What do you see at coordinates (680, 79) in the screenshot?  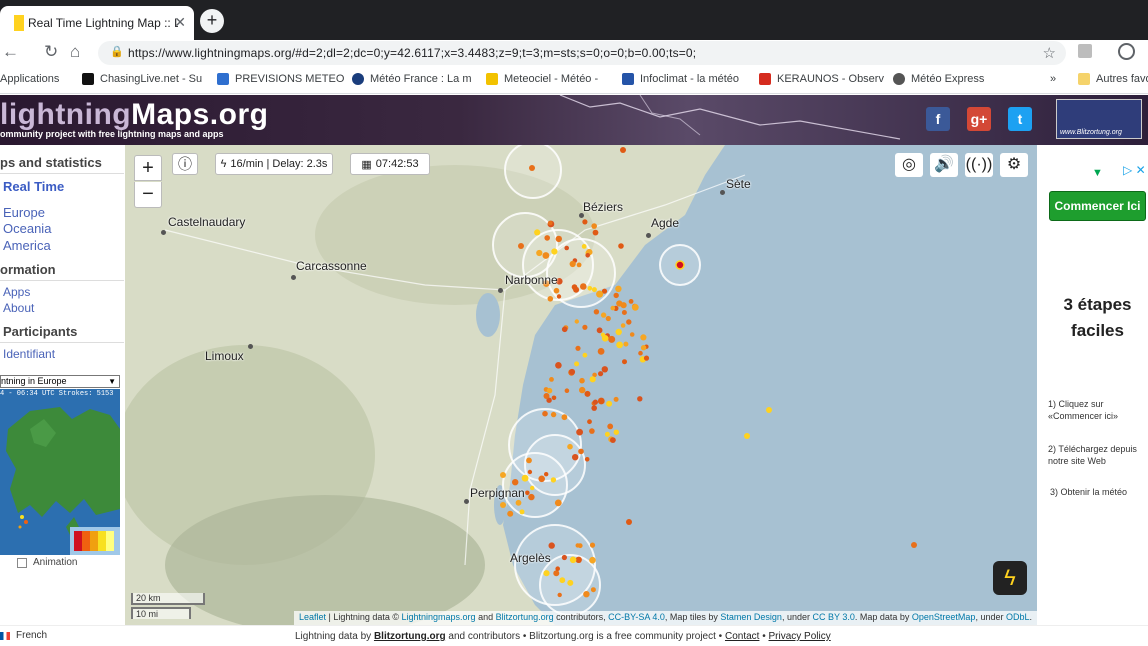 I see `bookmark-infoclimat: Infoclimat - la météo` at bounding box center [680, 79].